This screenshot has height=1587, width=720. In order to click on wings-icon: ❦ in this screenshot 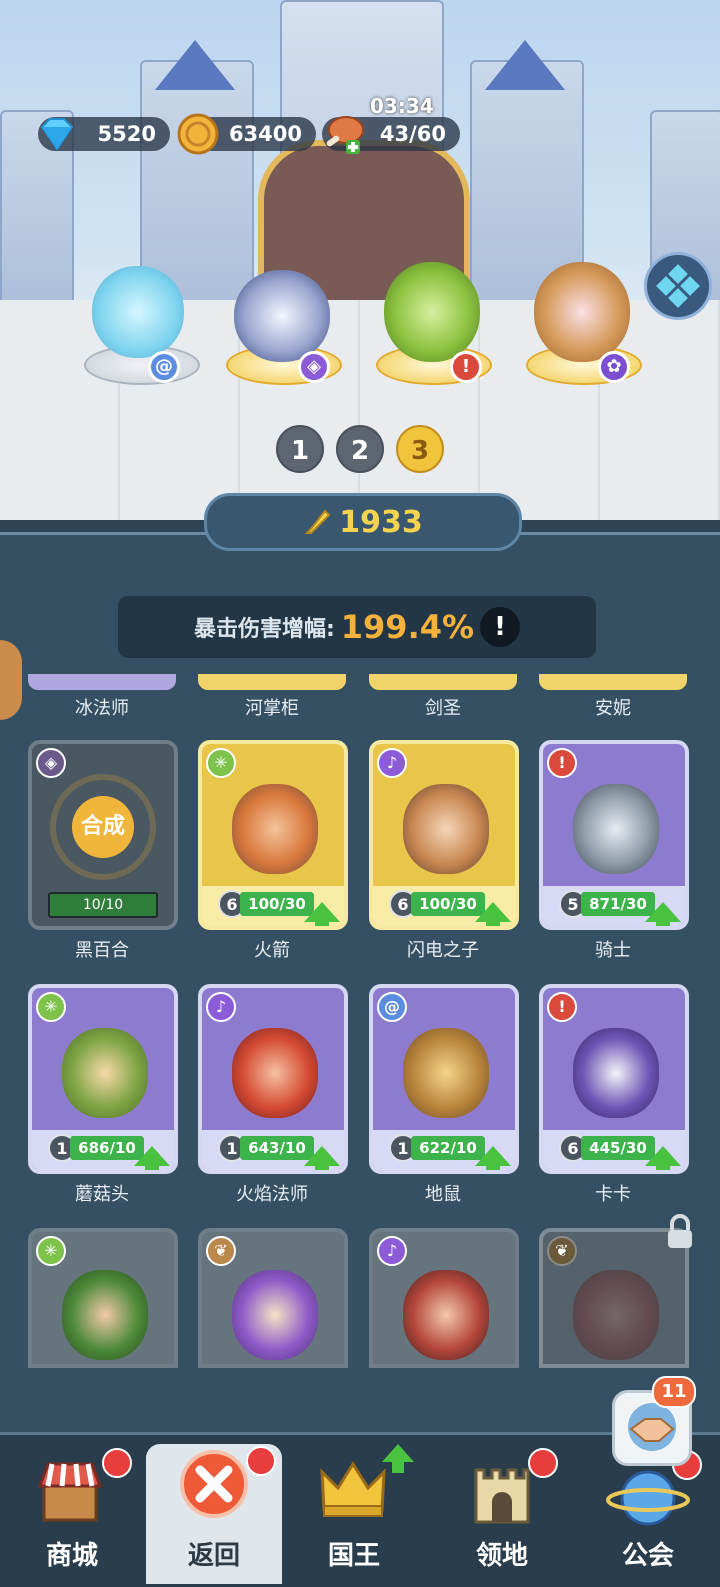, I will do `click(221, 1251)`.